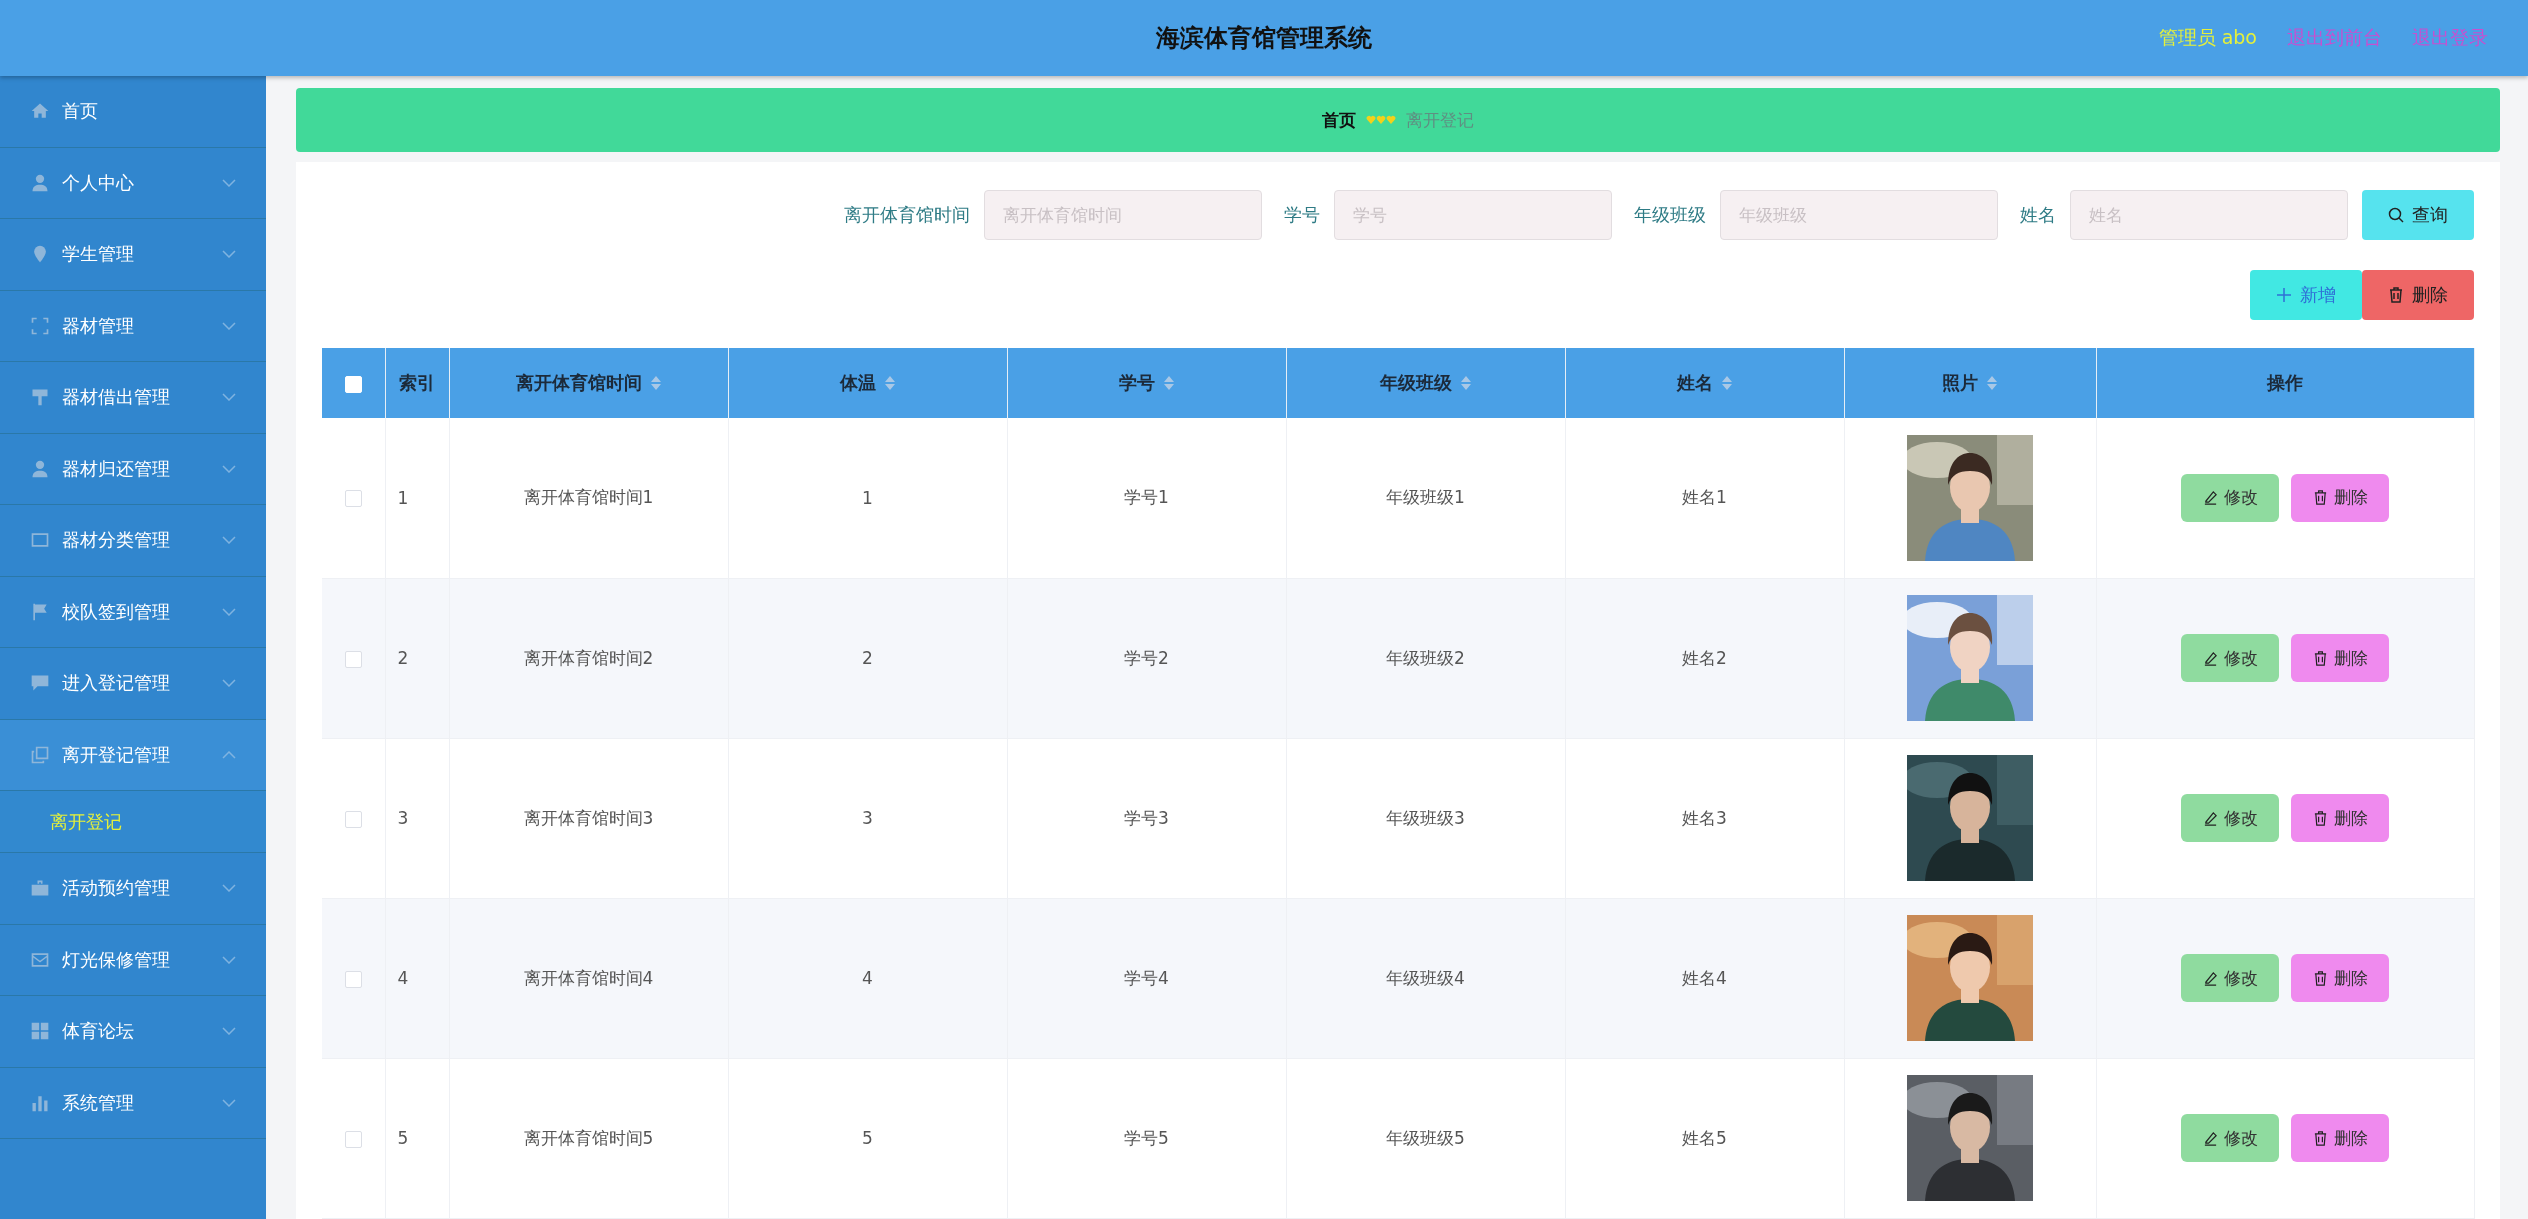 This screenshot has height=1219, width=2528. Describe the element at coordinates (40, 1031) in the screenshot. I see `grid-icon` at that location.